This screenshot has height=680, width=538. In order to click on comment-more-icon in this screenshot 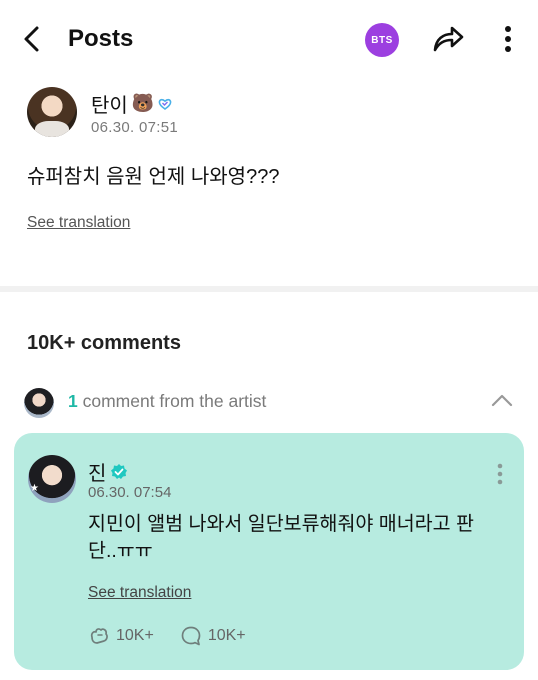, I will do `click(500, 474)`.